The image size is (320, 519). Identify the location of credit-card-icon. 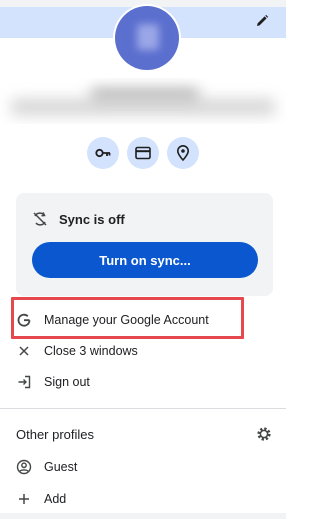
(143, 153).